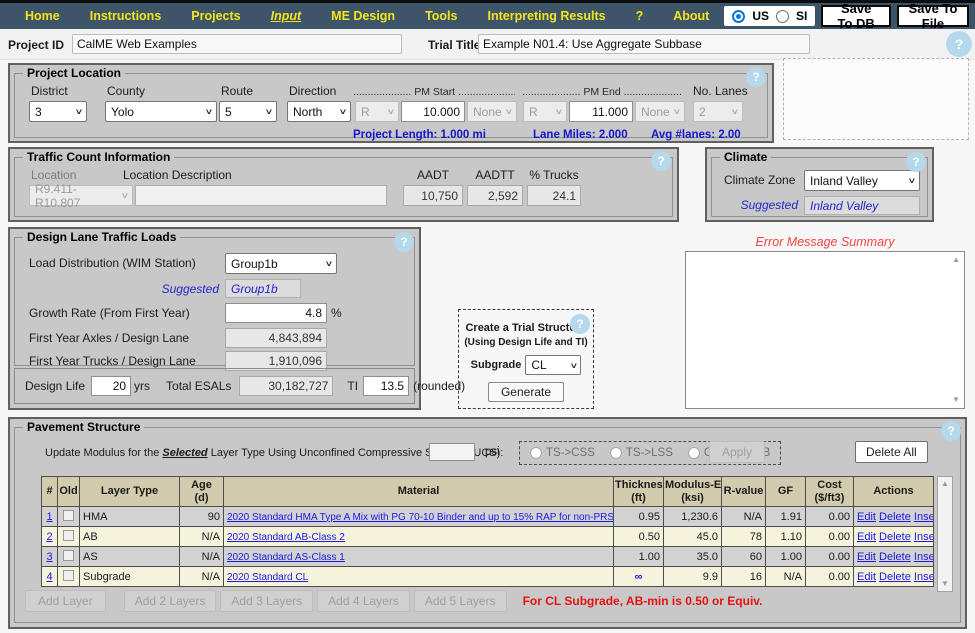  I want to click on project-length-text: Project Length: 1.000 mi, so click(419, 135).